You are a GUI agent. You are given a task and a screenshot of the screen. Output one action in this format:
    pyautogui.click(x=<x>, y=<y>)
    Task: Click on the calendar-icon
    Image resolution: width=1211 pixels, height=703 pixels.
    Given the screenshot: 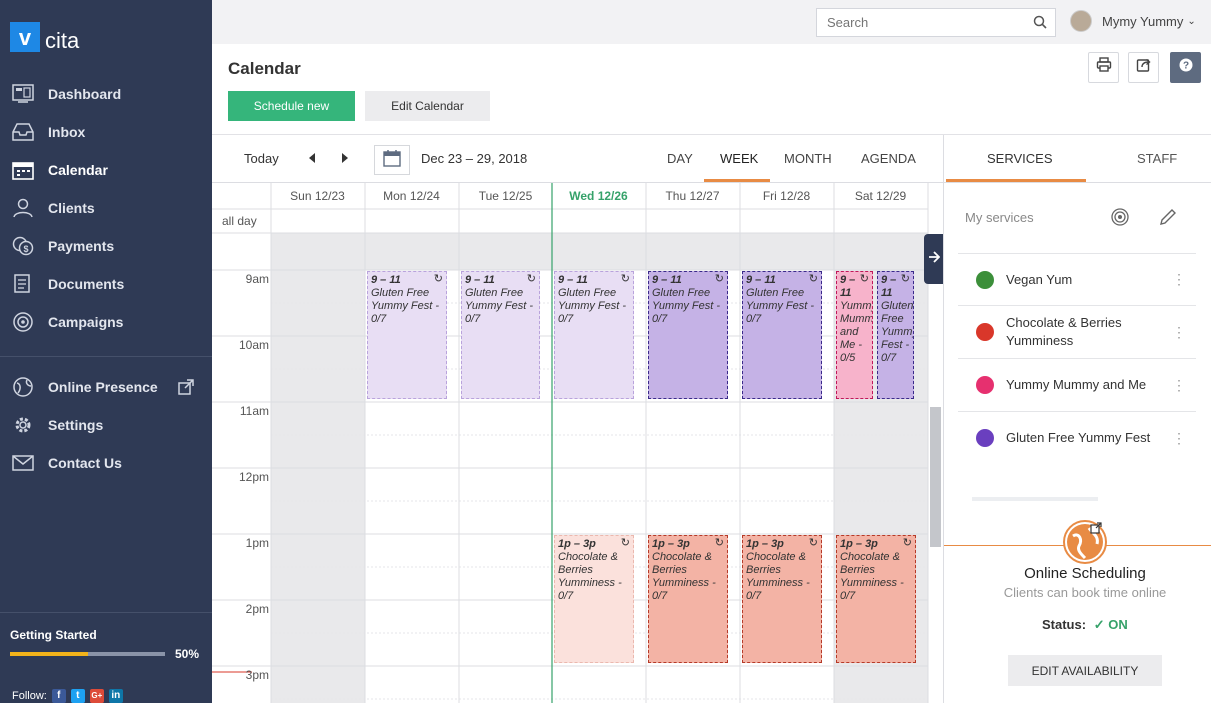 What is the action you would take?
    pyautogui.click(x=23, y=170)
    